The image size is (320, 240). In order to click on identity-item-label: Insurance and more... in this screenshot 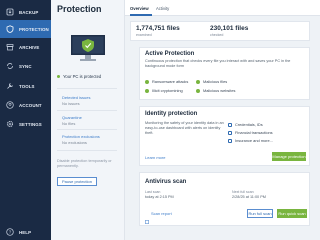, I will do `click(254, 140)`.